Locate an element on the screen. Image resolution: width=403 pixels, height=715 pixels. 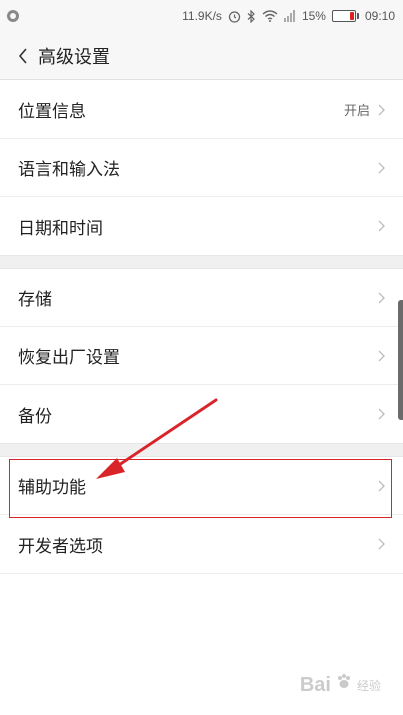
watermark-suffix: 经验 is located at coordinates (368, 685).